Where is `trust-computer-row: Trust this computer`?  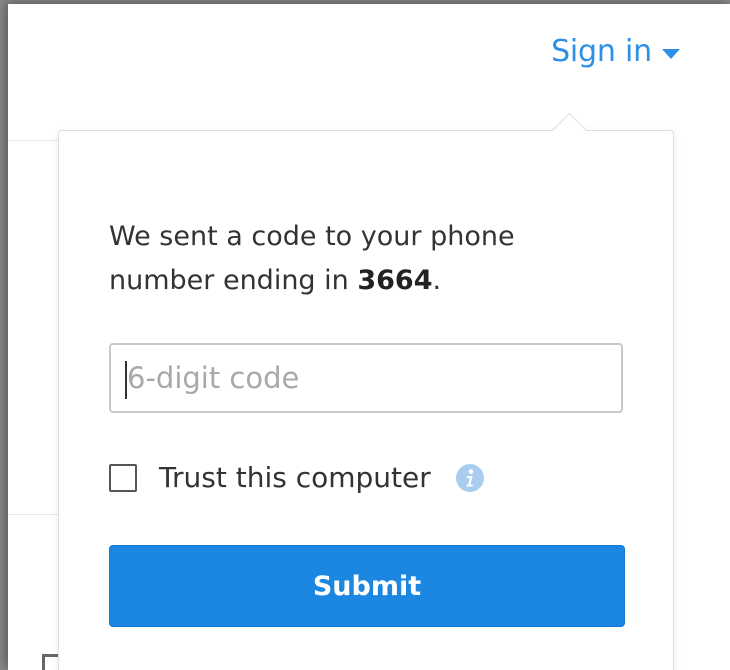
trust-computer-row: Trust this computer is located at coordinates (297, 477).